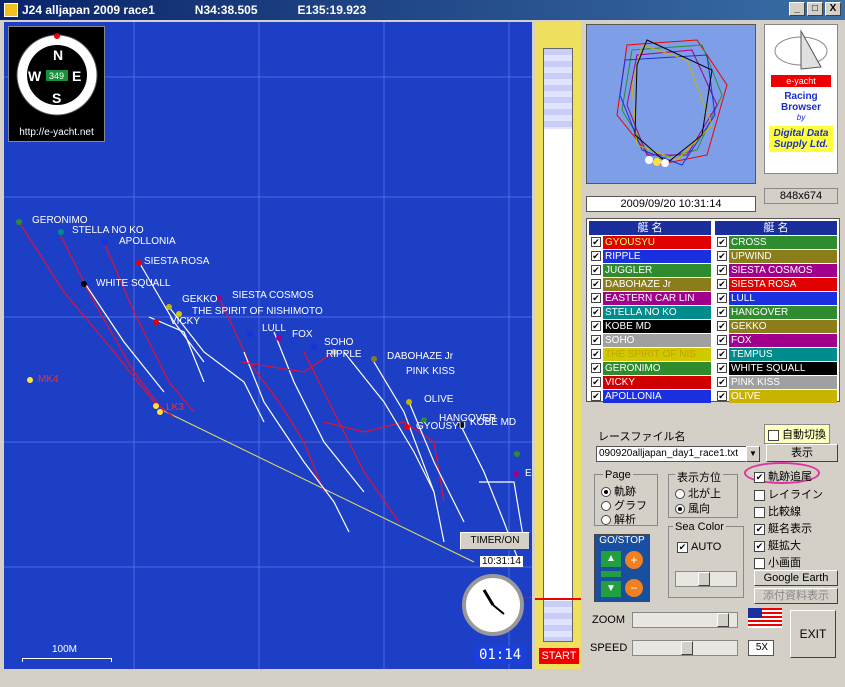 This screenshot has height=687, width=845. What do you see at coordinates (558, 599) in the screenshot?
I see `timeline-cursor` at bounding box center [558, 599].